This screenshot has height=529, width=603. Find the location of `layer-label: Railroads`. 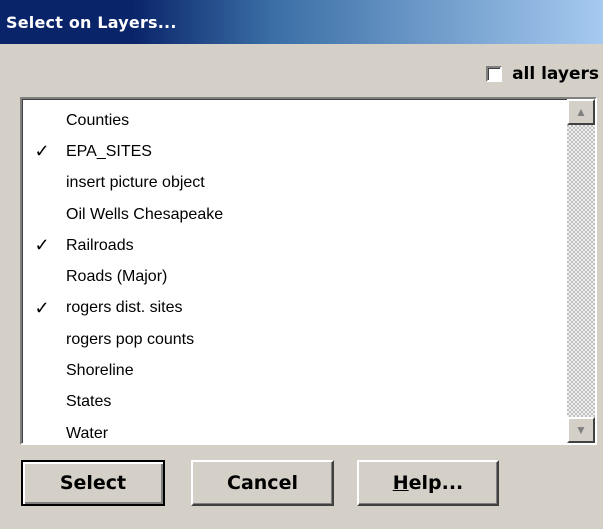

layer-label: Railroads is located at coordinates (100, 245).